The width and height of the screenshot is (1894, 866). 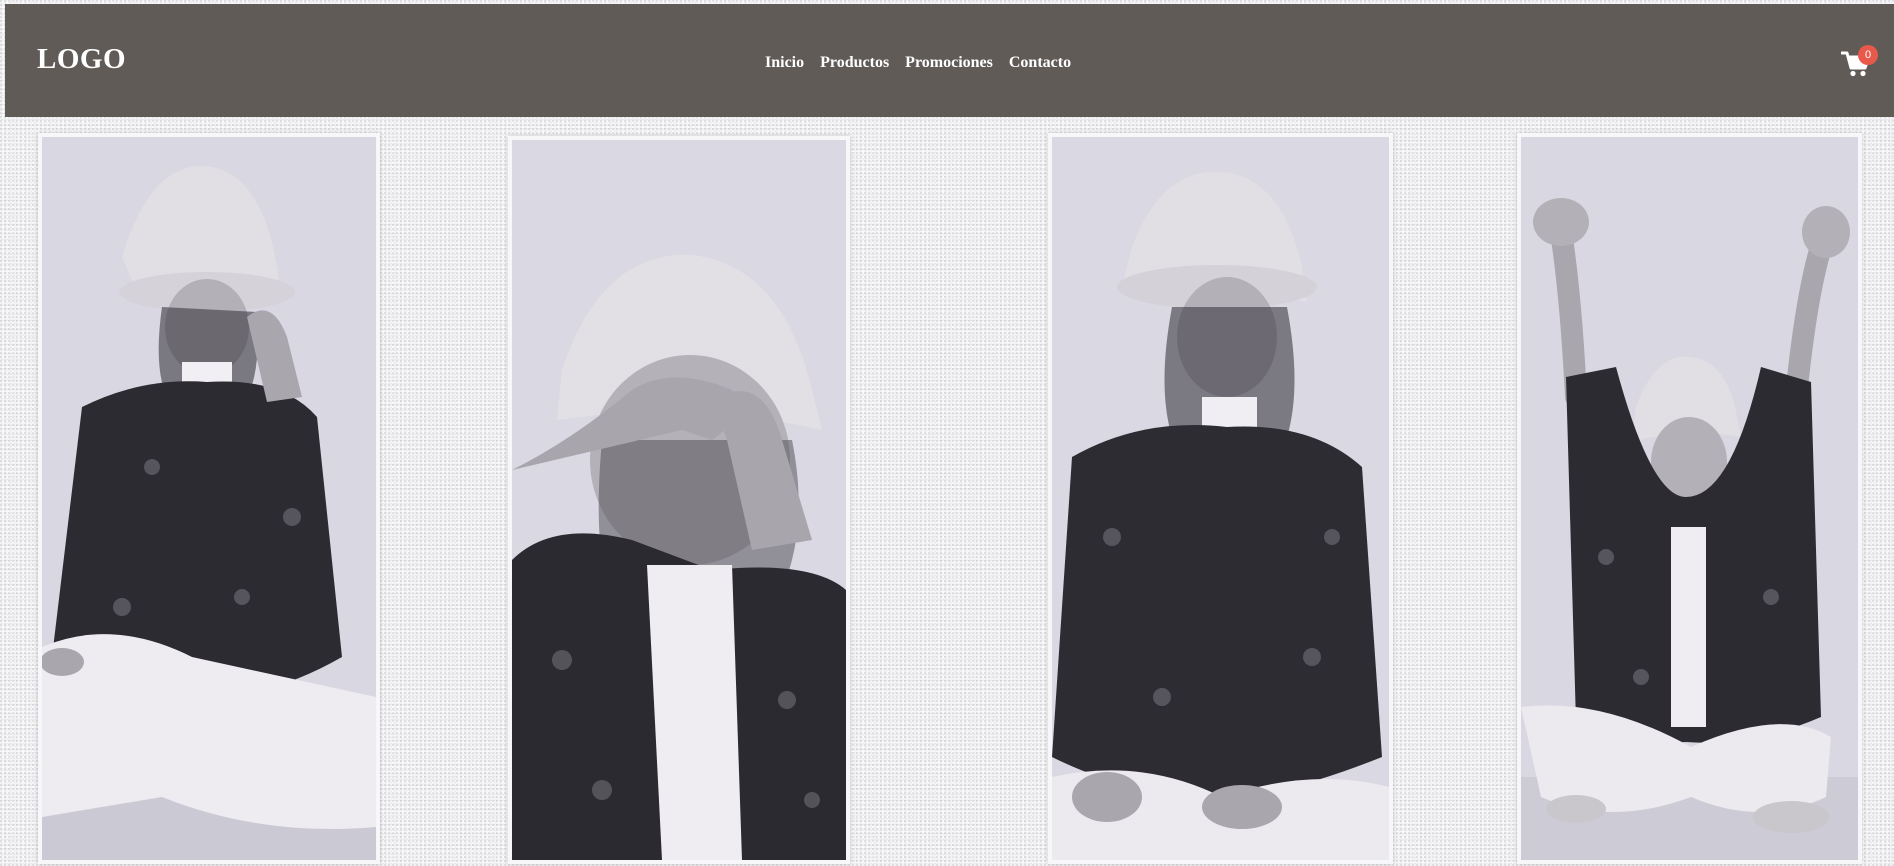 I want to click on photo-girl-sitting-looking-aside, so click(x=1220, y=498).